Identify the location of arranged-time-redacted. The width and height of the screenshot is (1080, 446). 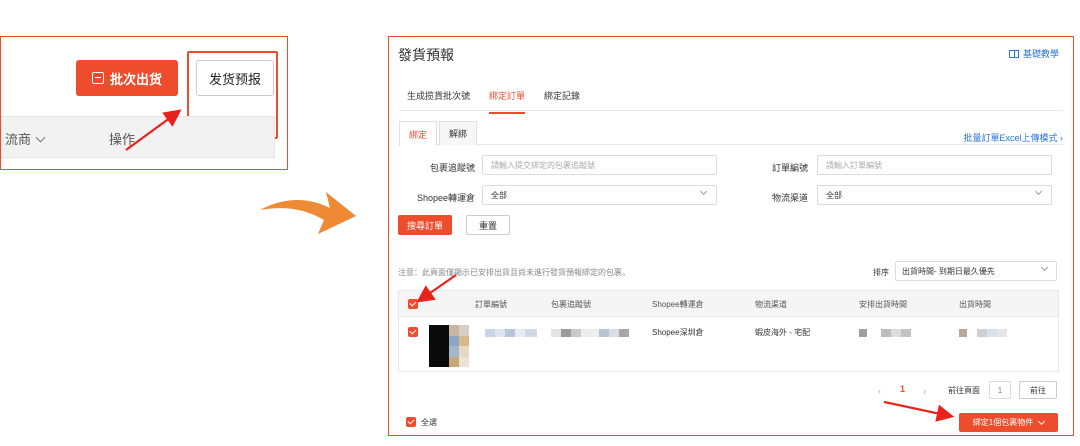
(885, 333).